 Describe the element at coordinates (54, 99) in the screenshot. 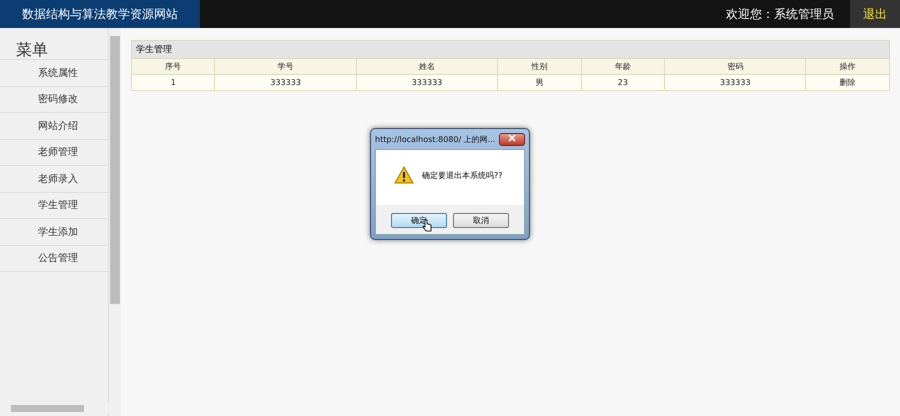

I see `menu-item: 密码修改` at that location.